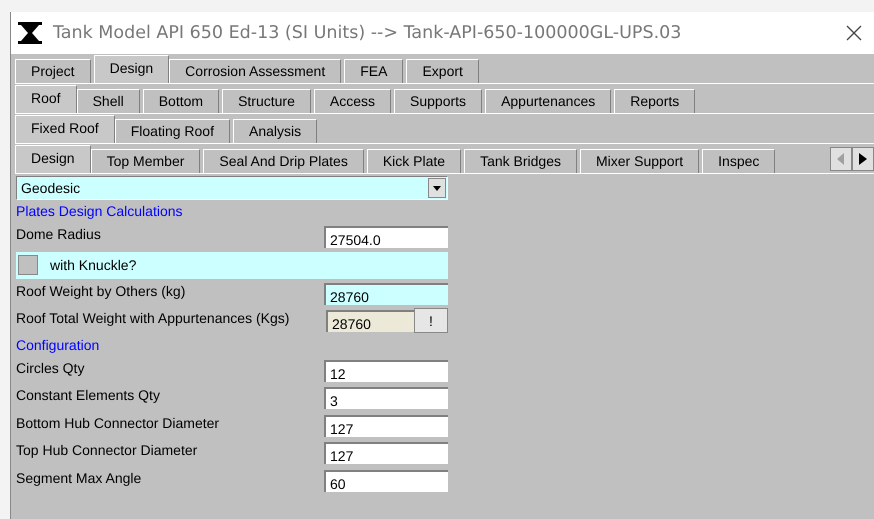 The image size is (874, 519). Describe the element at coordinates (181, 101) in the screenshot. I see `tab: Bottom` at that location.